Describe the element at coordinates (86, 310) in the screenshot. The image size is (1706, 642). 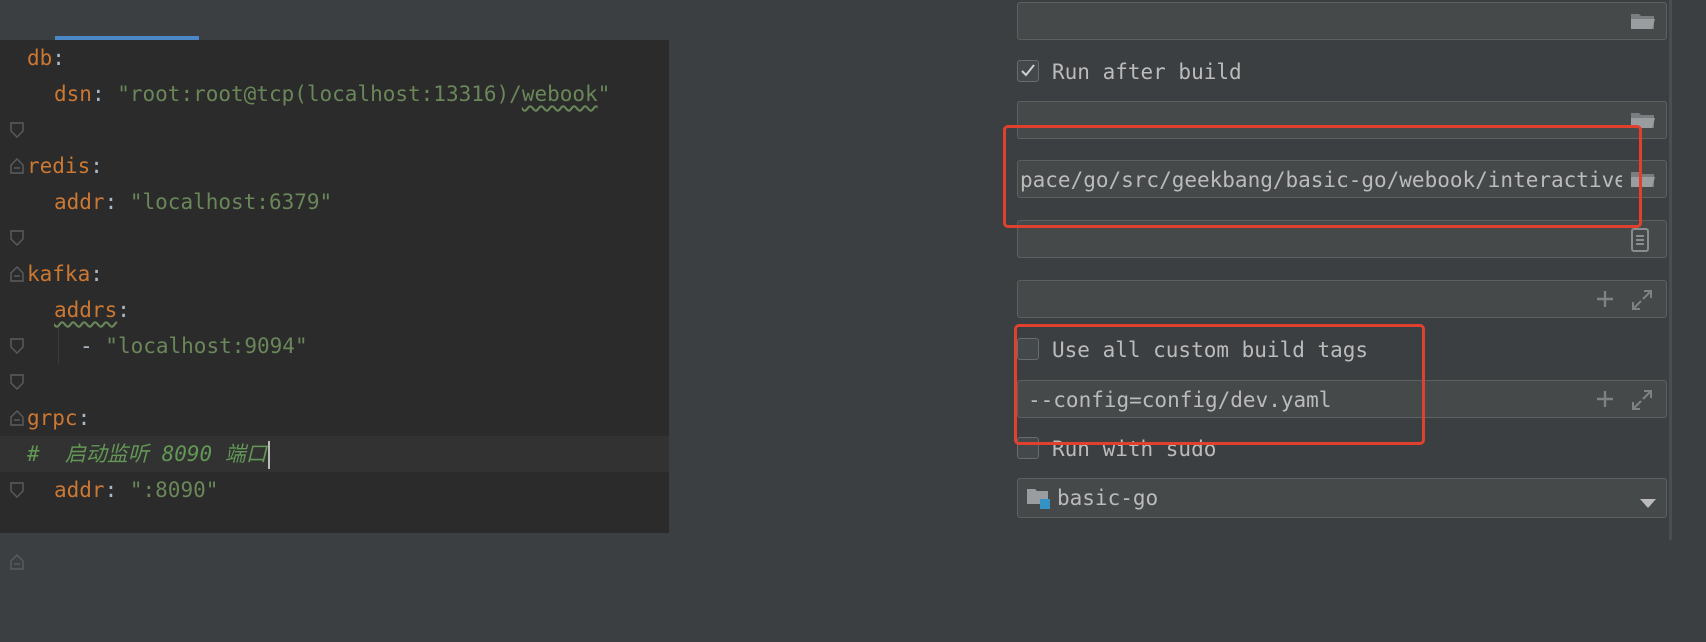
I see `spelling-warning: addrs` at that location.